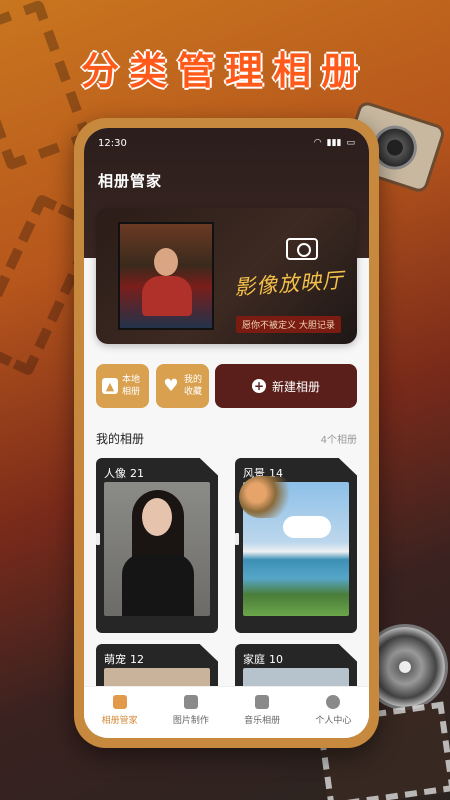 The image size is (450, 800). I want to click on section-title: 我的相册, so click(120, 439).